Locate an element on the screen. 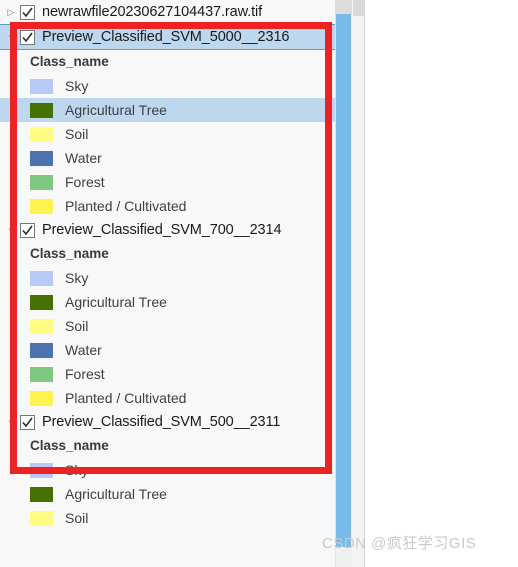 The height and width of the screenshot is (567, 518). watermark: CSDN @疯狂学习GIS is located at coordinates (399, 543).